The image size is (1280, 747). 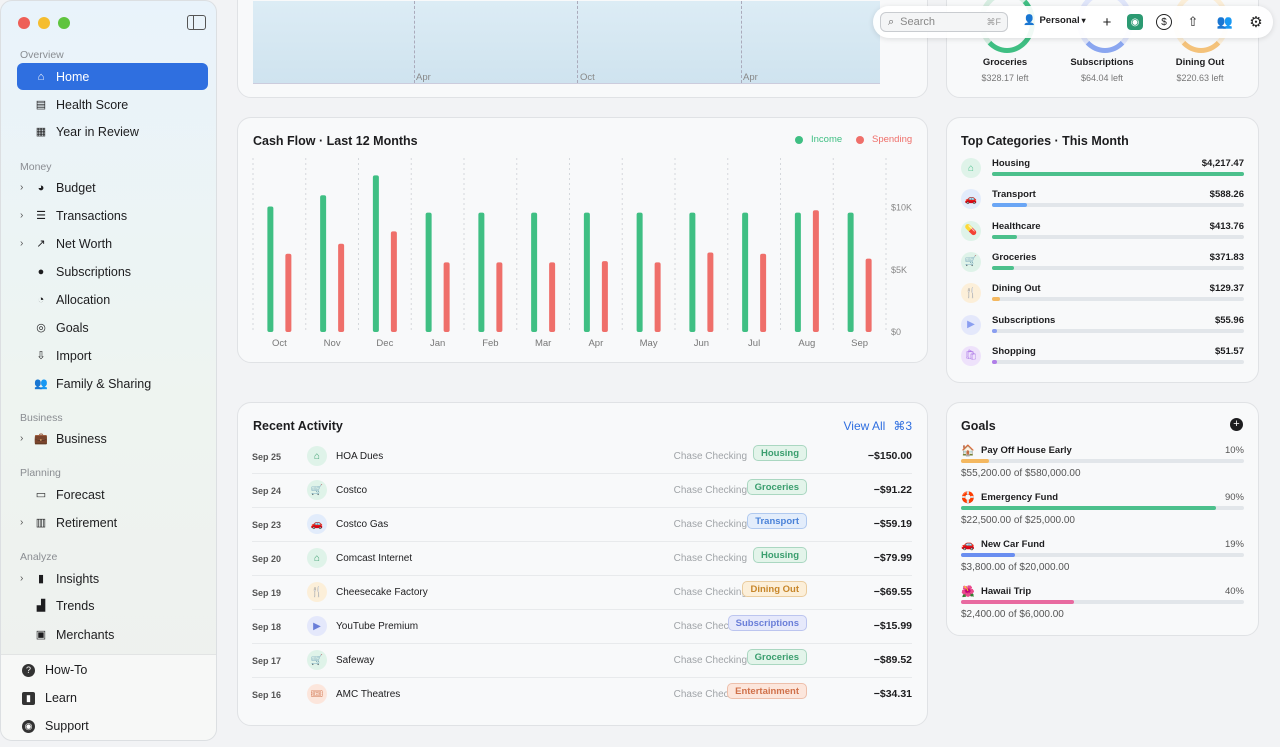 I want to click on sidebar-item-year-in-review: ▦ Year in Review, so click(x=112, y=131).